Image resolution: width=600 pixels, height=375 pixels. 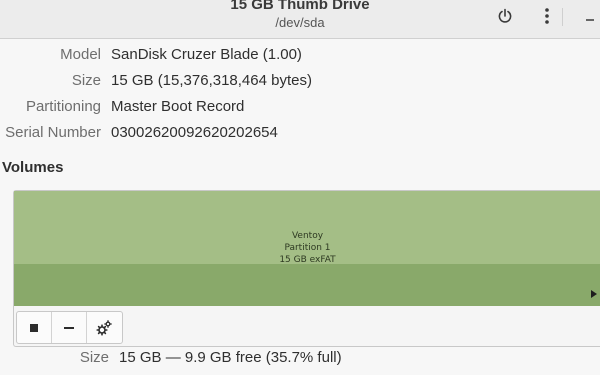 I want to click on header-separator, so click(x=562, y=17).